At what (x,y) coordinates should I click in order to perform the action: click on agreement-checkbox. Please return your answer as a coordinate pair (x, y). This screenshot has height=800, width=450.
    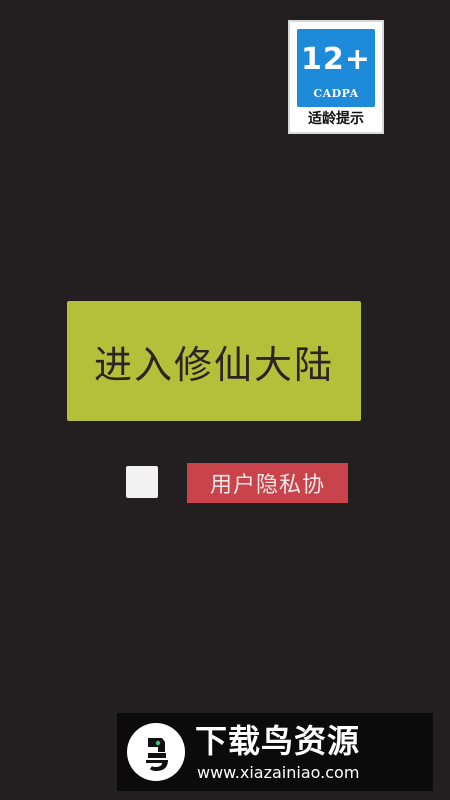
    Looking at the image, I should click on (142, 482).